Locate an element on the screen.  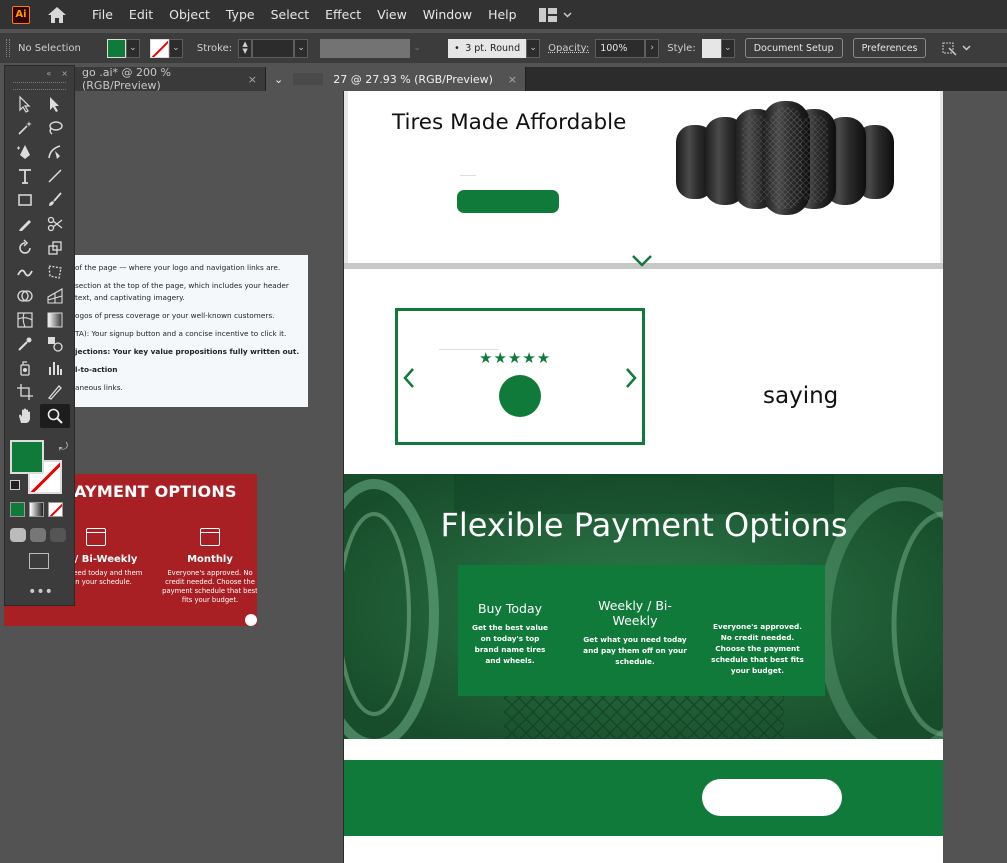
cta-button is located at coordinates (772, 797).